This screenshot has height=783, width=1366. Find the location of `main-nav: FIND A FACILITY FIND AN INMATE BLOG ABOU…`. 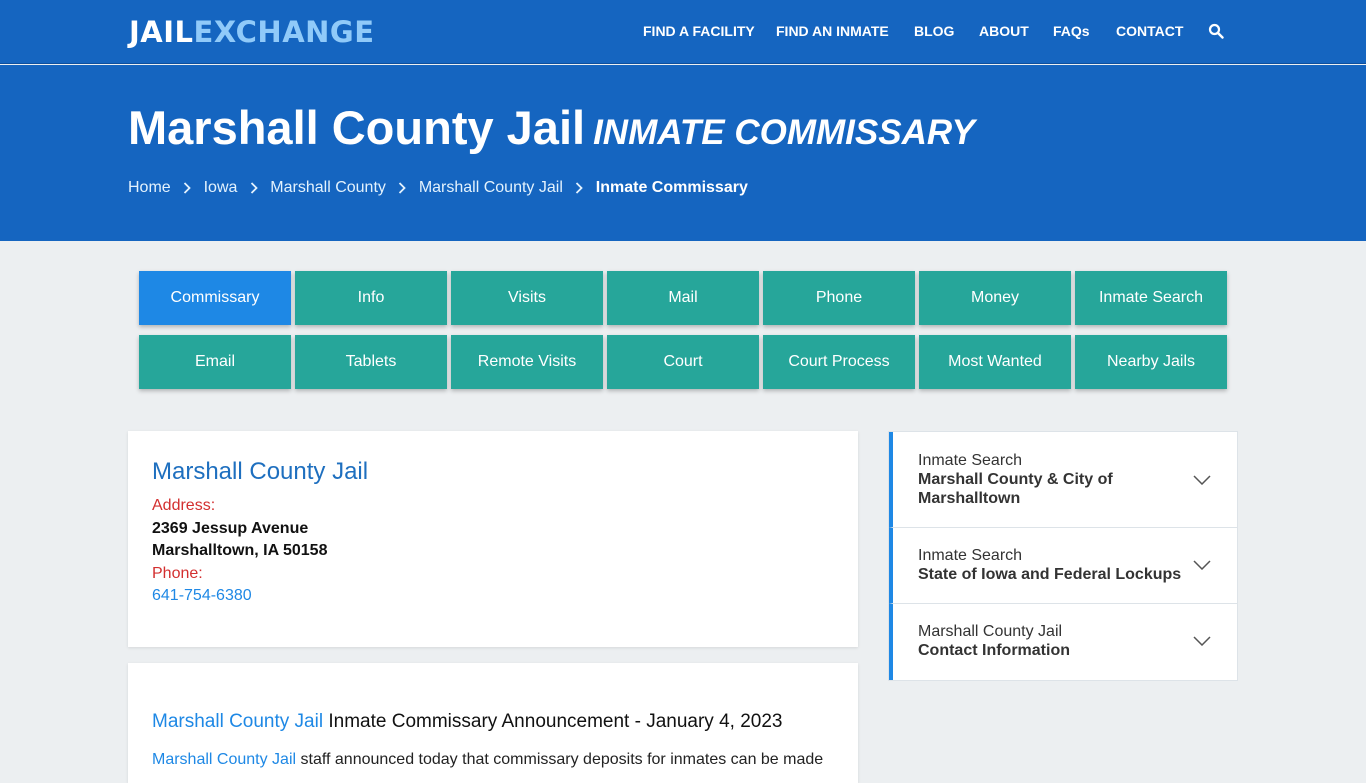

main-nav: FIND A FACILITY FIND AN INMATE BLOG ABOU… is located at coordinates (683, 32).